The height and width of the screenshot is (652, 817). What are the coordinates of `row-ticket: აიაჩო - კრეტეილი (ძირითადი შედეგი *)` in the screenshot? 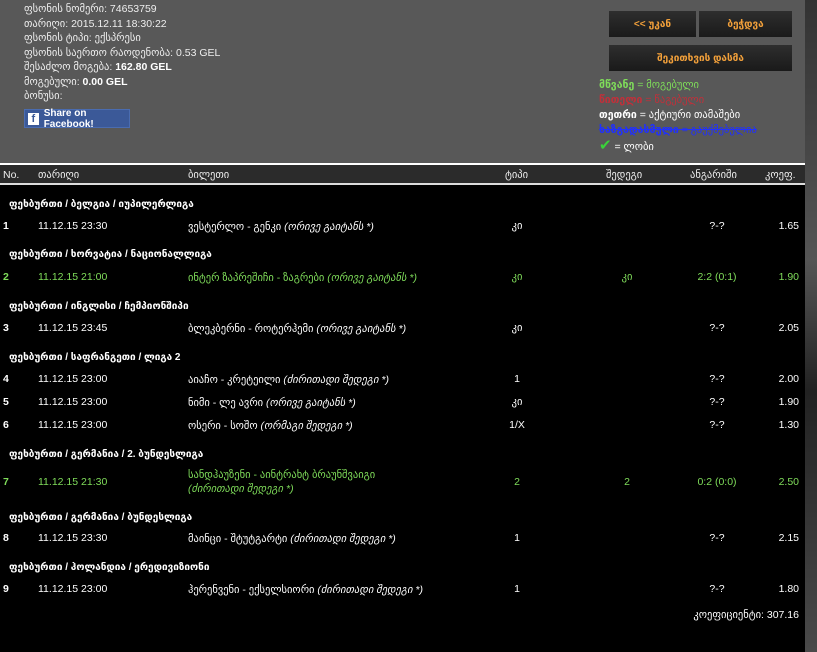 It's located at (308, 380).